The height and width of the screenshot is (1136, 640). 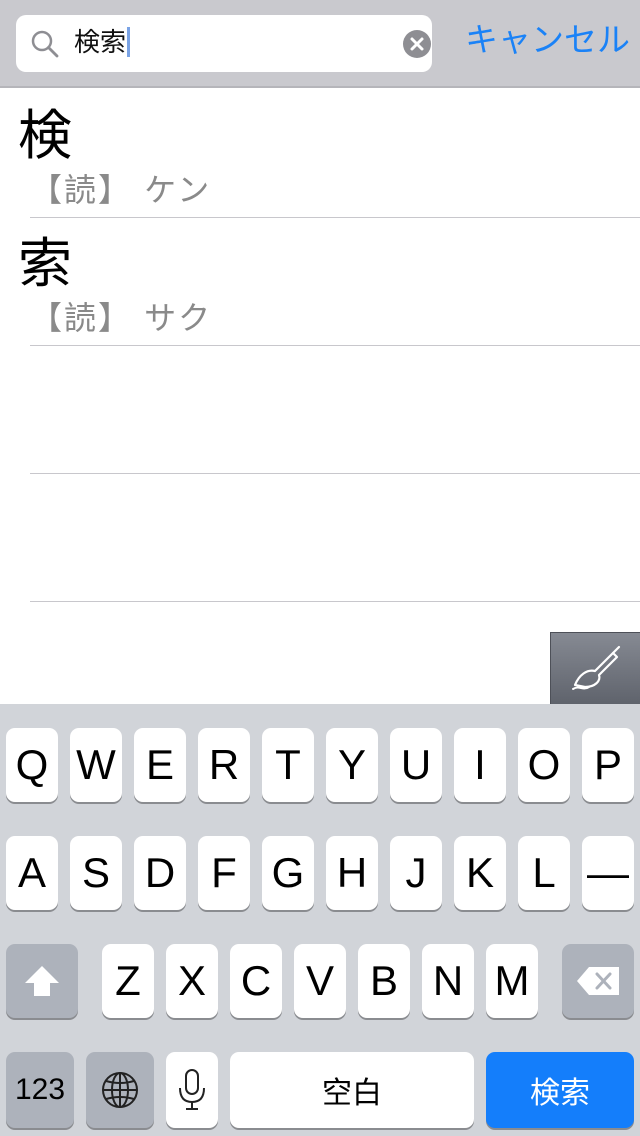 What do you see at coordinates (329, 154) in the screenshot?
I see `result-row: 検 【読】 ケン` at bounding box center [329, 154].